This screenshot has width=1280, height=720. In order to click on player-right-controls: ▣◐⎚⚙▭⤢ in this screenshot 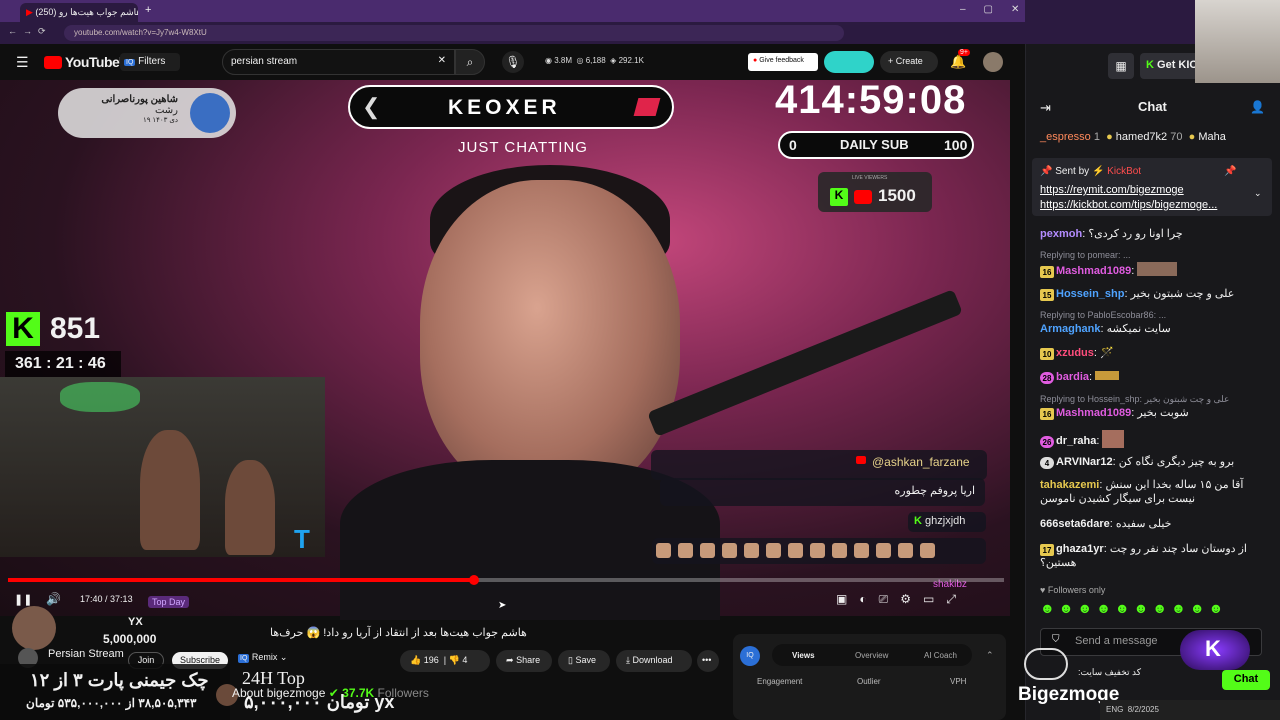, I will do `click(902, 599)`.